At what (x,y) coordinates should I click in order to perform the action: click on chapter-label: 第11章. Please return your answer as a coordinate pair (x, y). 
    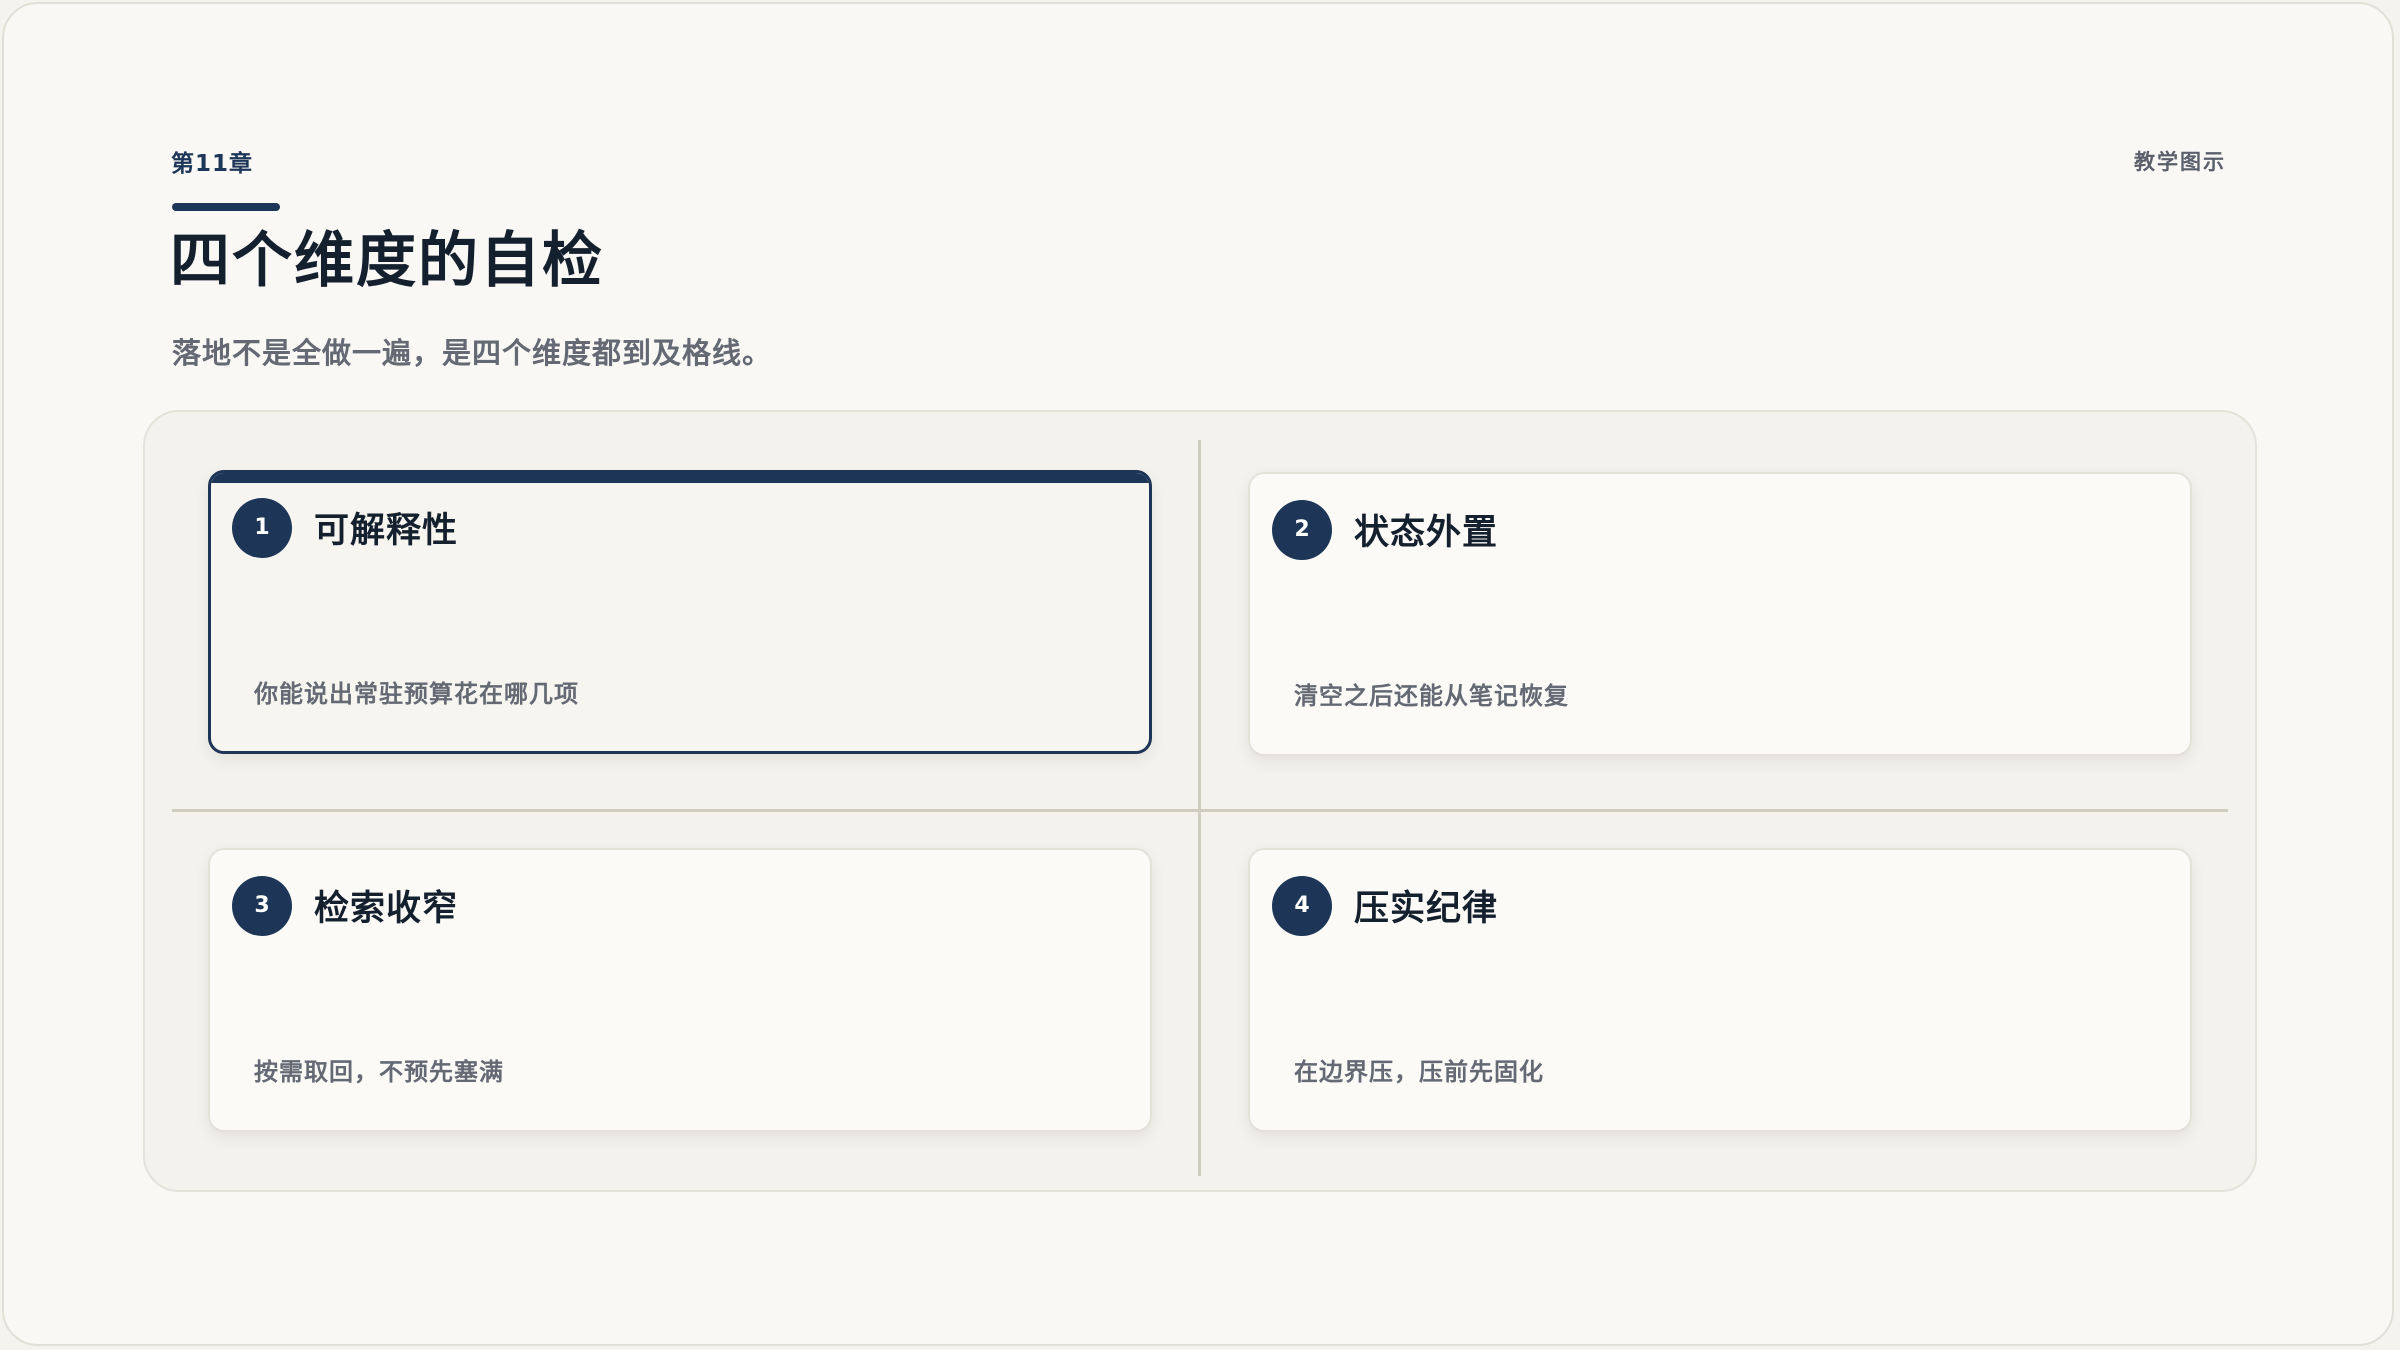
    Looking at the image, I should click on (212, 164).